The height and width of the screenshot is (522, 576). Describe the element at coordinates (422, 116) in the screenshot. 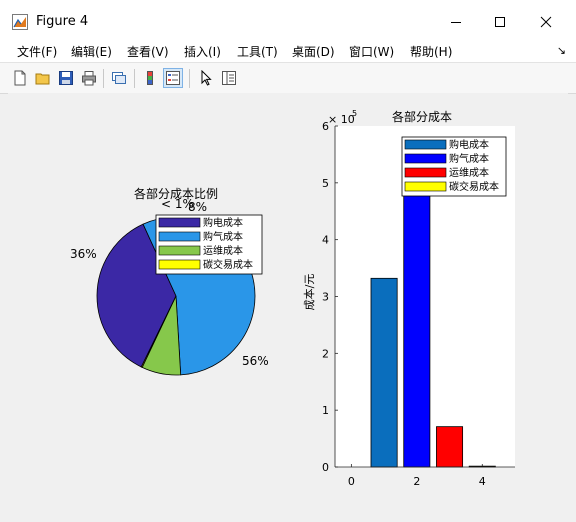

I see `bar-title: 各部分成本` at that location.